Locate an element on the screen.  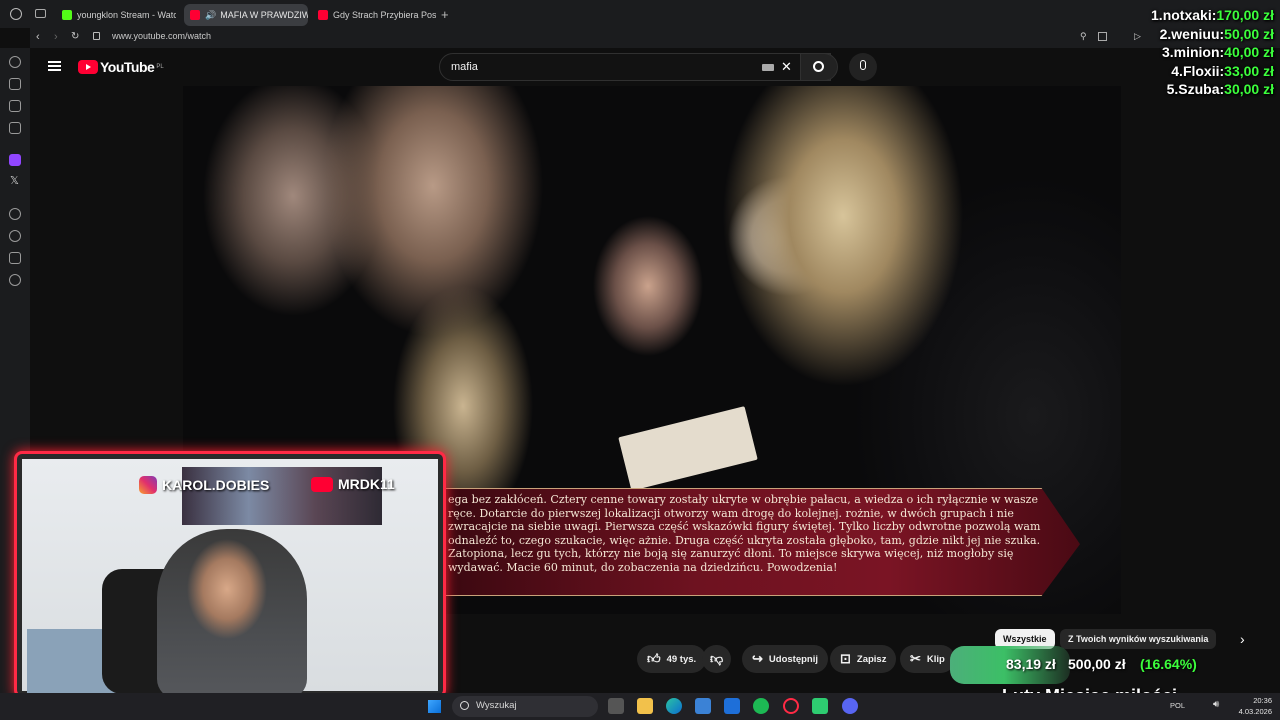
tab-kick: youngklon Stream - Watch is located at coordinates (116, 15).